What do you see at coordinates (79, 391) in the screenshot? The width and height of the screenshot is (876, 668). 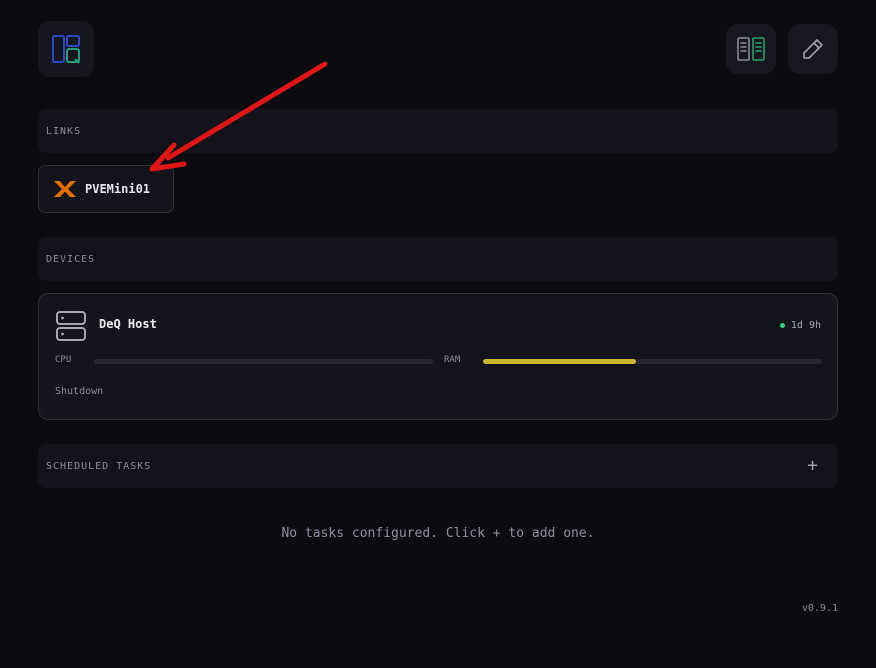 I see `shutdown-button: Shutdown` at bounding box center [79, 391].